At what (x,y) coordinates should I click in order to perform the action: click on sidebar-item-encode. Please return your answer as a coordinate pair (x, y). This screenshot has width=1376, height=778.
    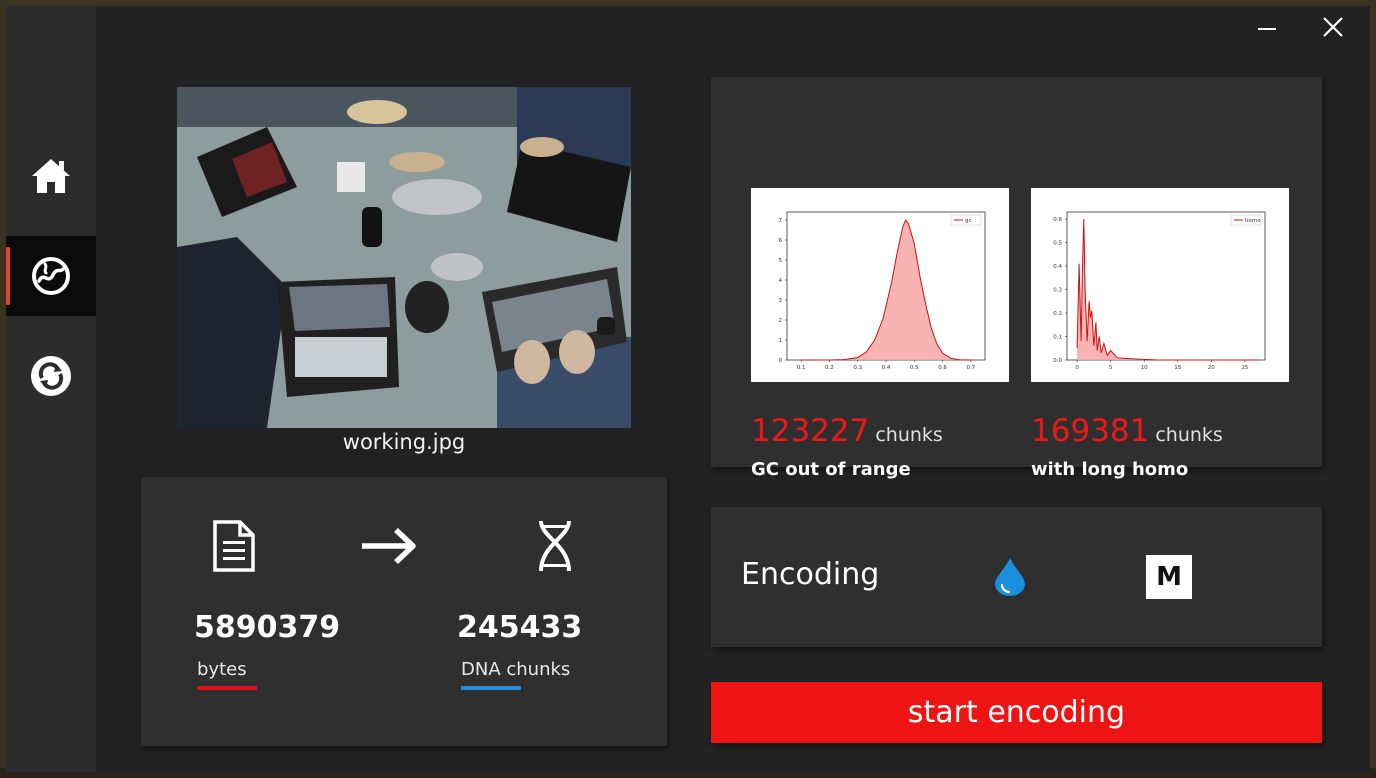
    Looking at the image, I should click on (51, 276).